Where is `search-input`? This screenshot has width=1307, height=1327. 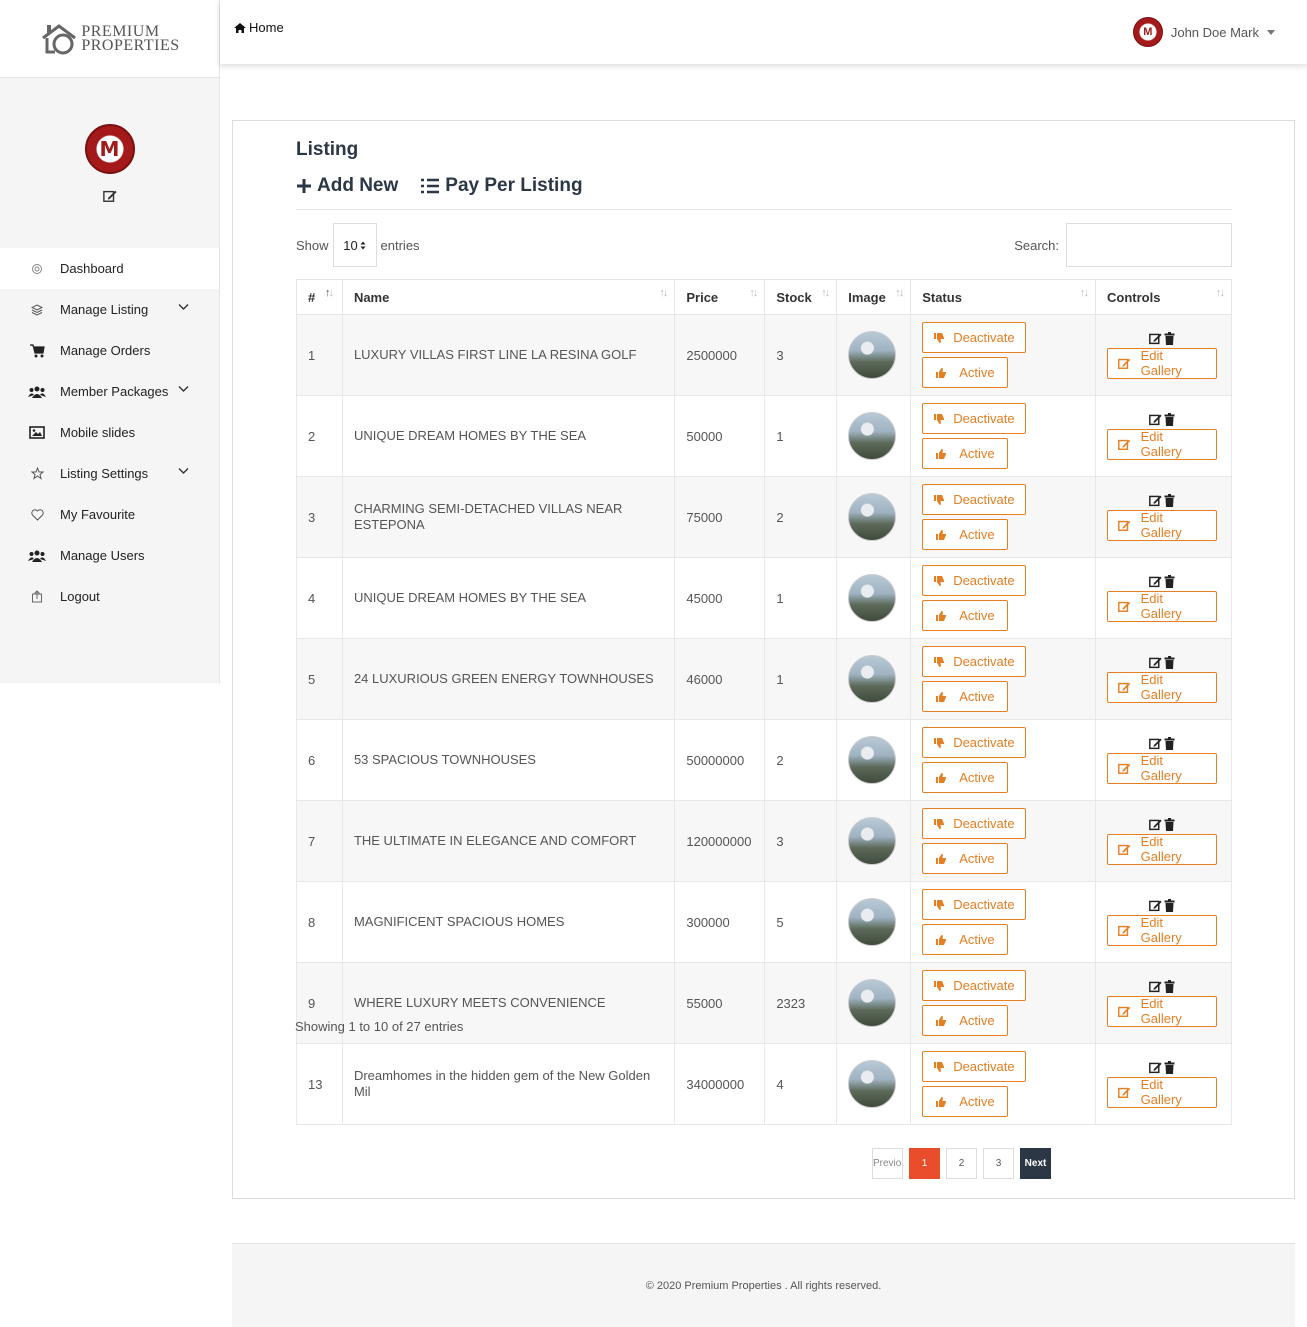
search-input is located at coordinates (1149, 245).